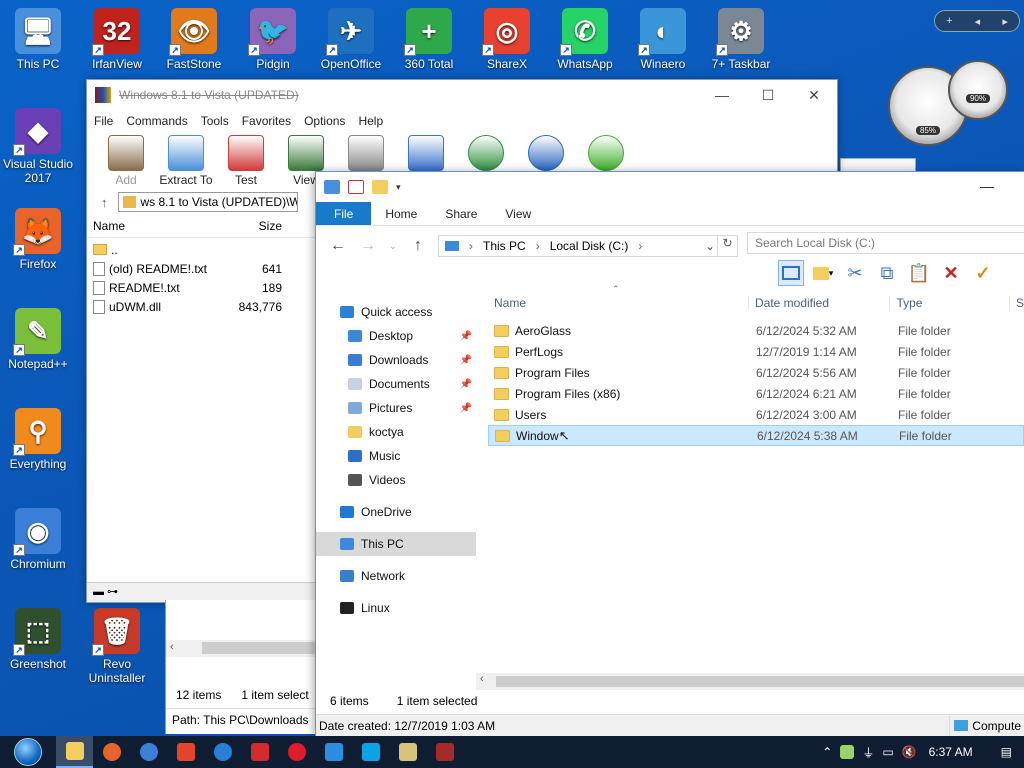 The width and height of the screenshot is (1024, 768). I want to click on column-date-modified: Date modified, so click(820, 302).